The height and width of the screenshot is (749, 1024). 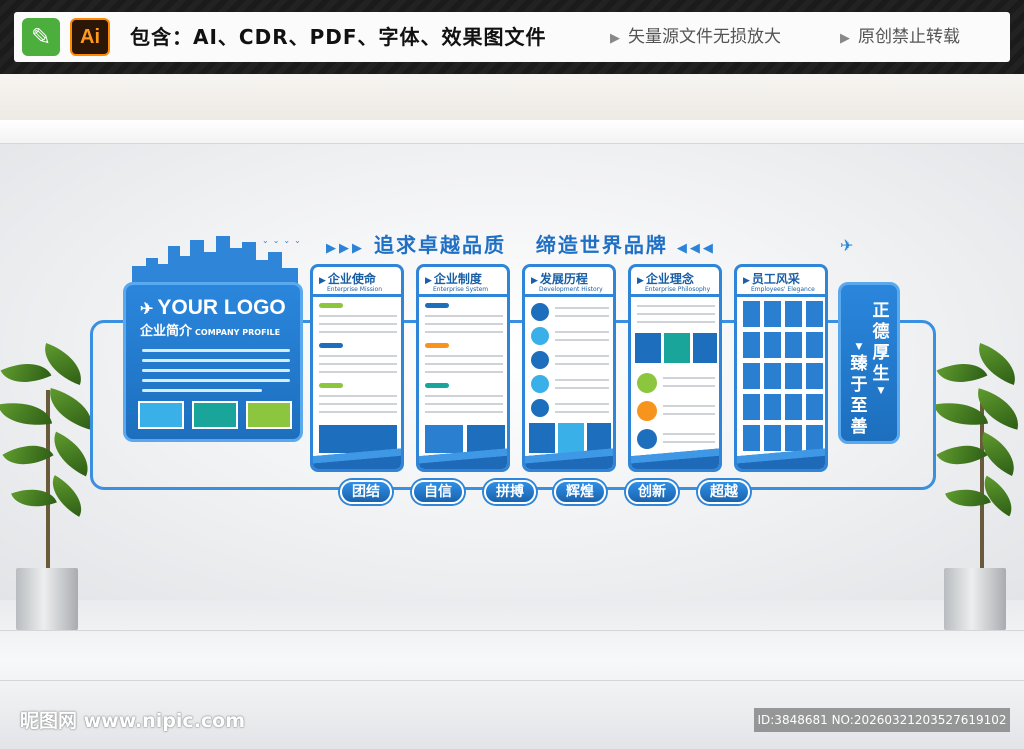 I want to click on motto-right-3: 生, so click(x=881, y=374).